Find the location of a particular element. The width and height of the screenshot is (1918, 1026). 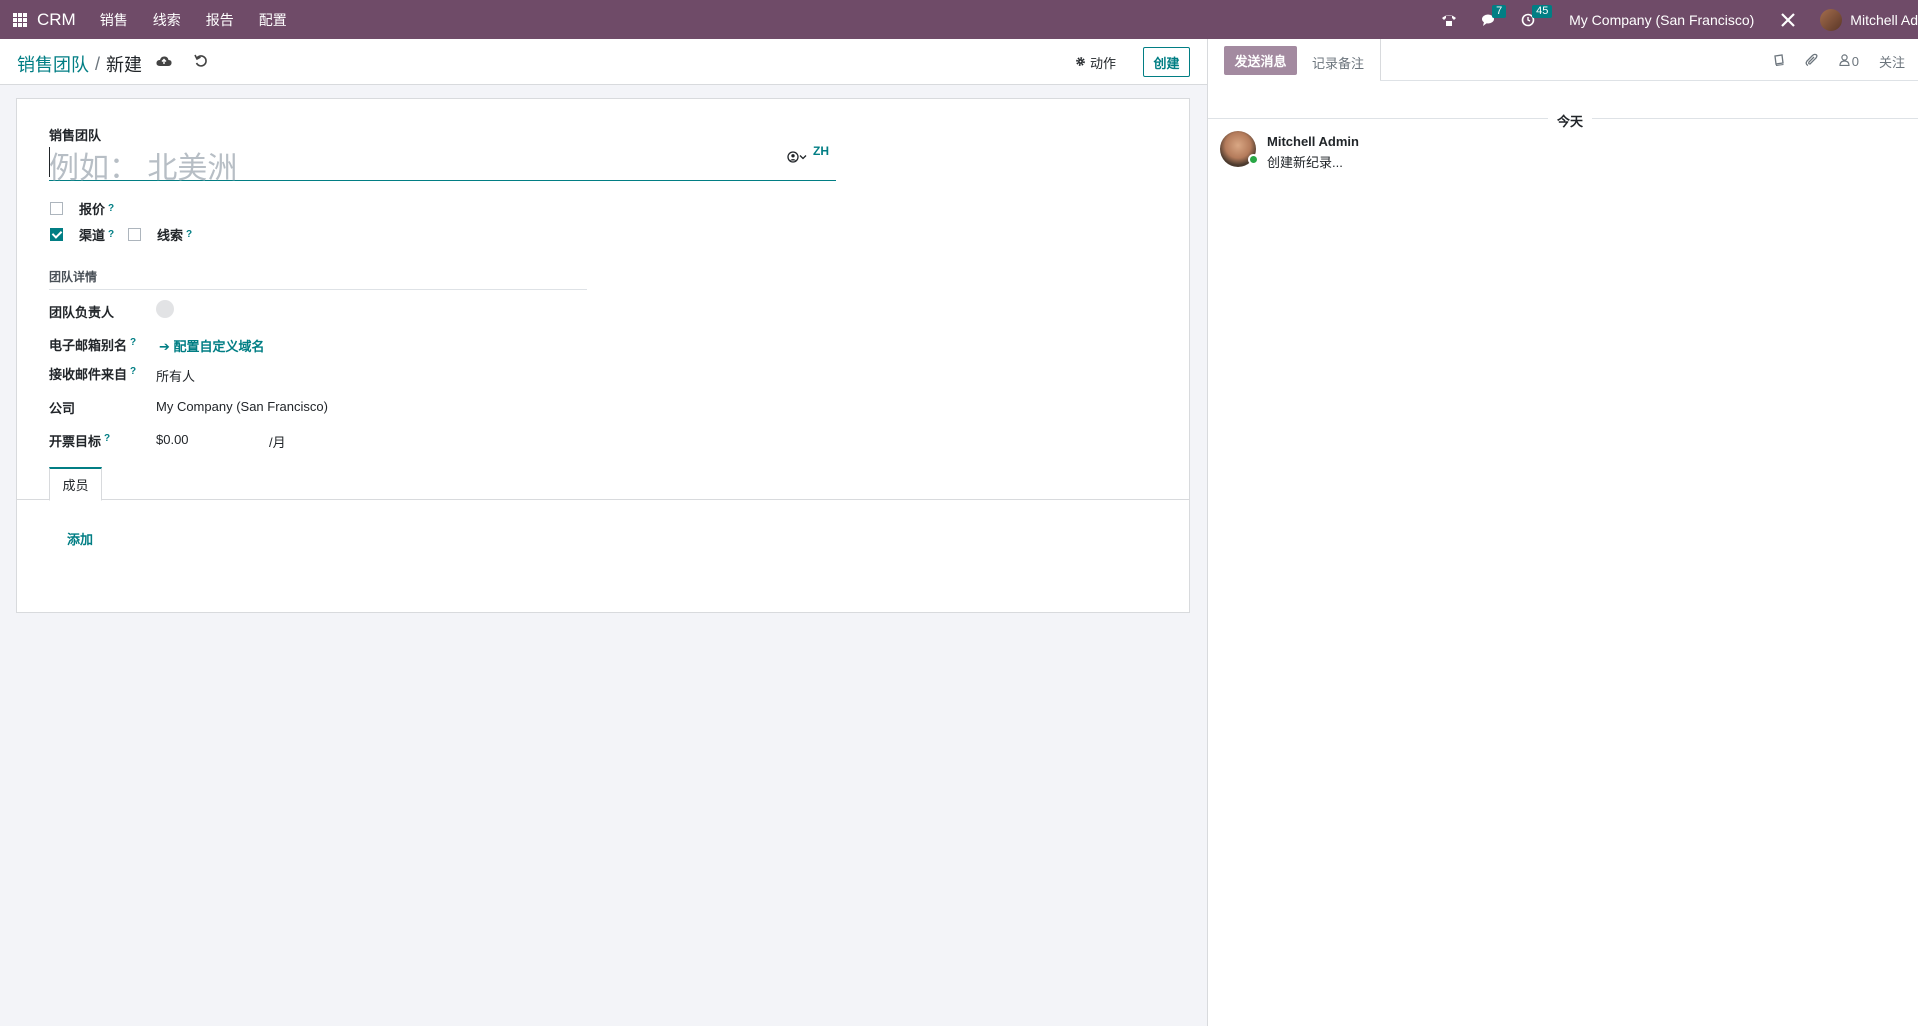

followers-button: 0 is located at coordinates (1849, 61).